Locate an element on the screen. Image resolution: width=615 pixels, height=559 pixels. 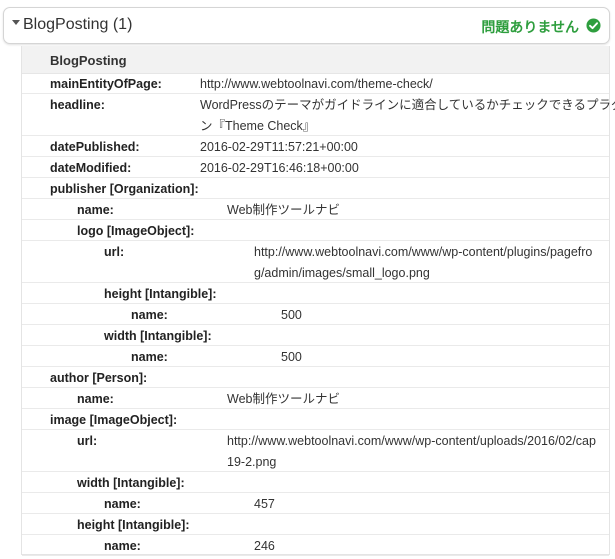
caret-down-icon is located at coordinates (16, 22).